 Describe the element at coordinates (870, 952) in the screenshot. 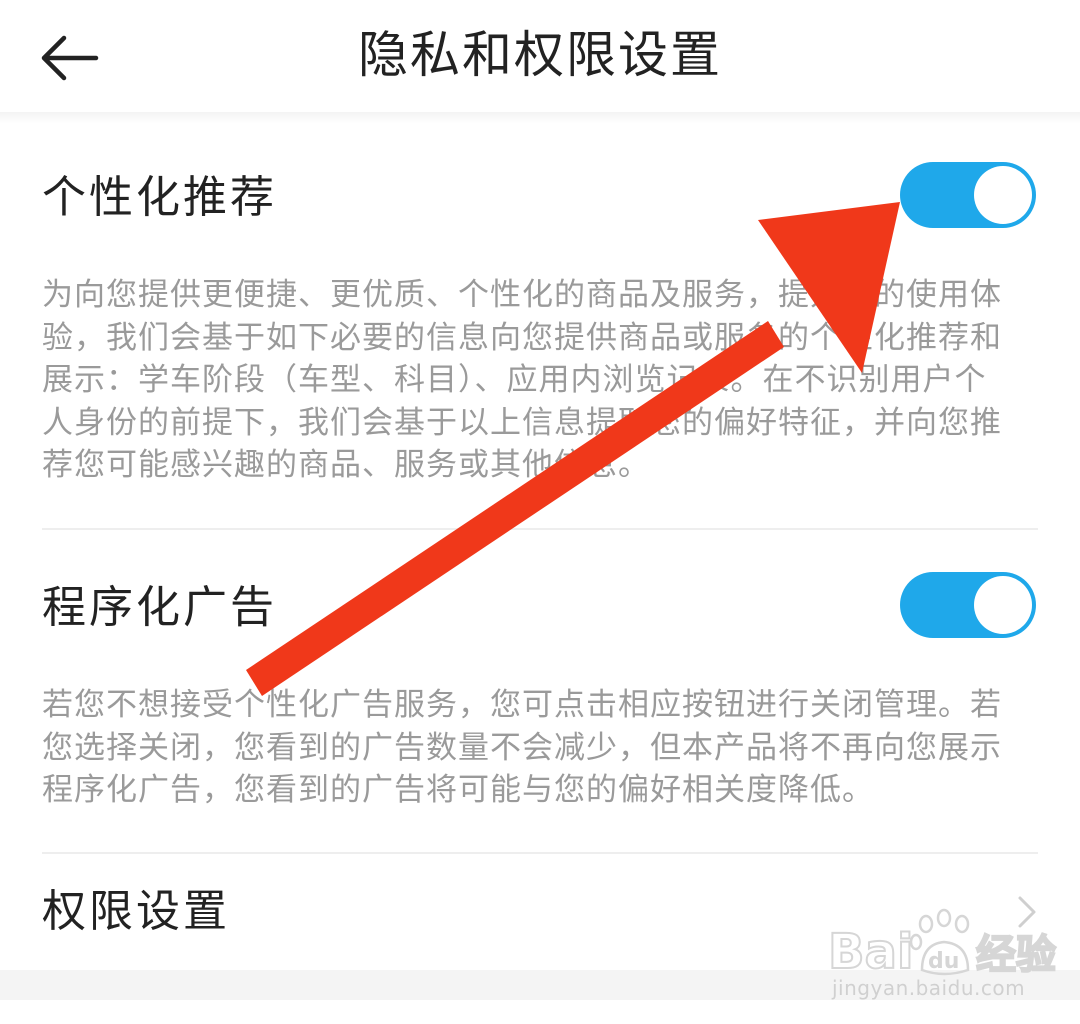

I see `svg-text: Bai` at that location.